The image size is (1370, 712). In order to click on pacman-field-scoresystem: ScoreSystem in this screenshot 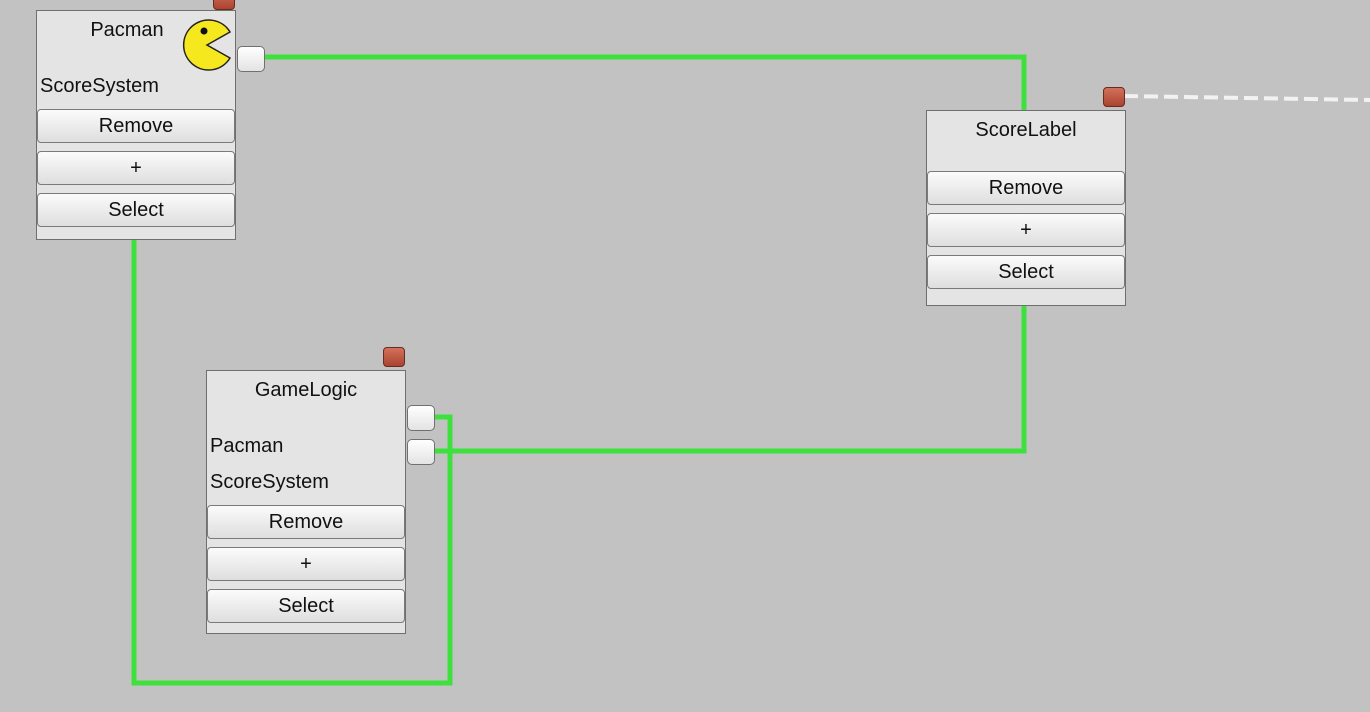, I will do `click(99, 86)`.